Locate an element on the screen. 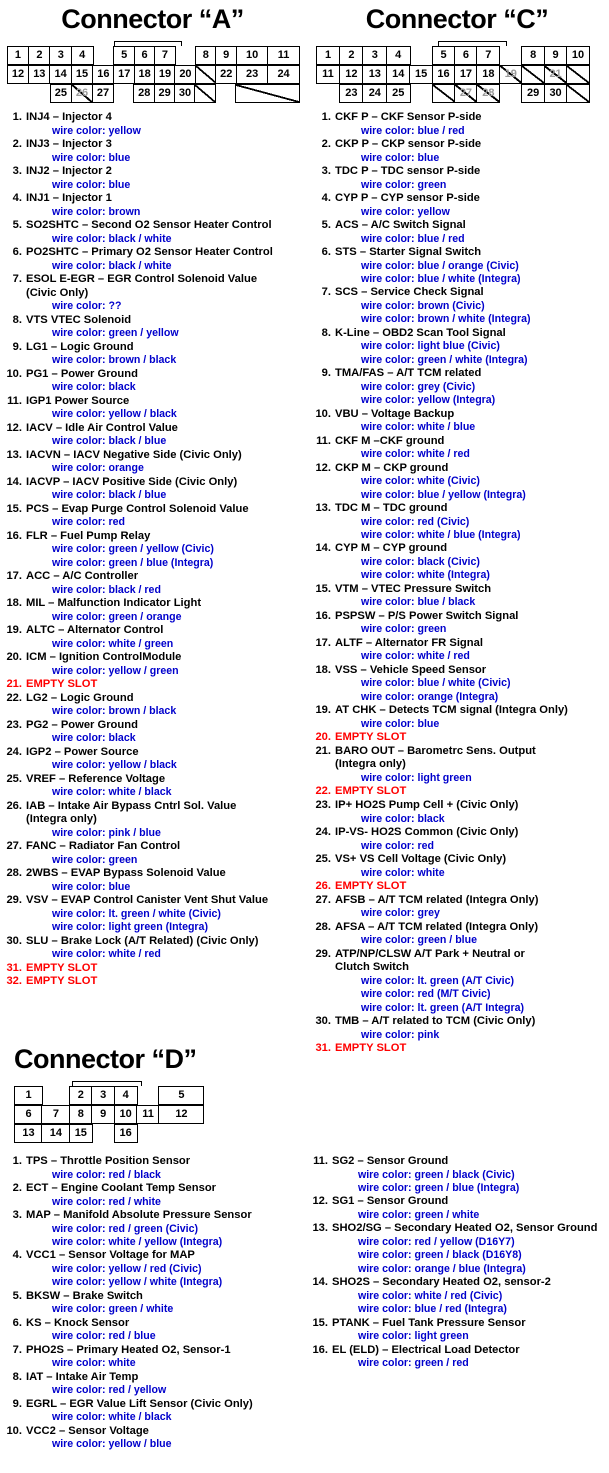  wire-color-text: wire color: red (M/T Civic) is located at coordinates (426, 994).